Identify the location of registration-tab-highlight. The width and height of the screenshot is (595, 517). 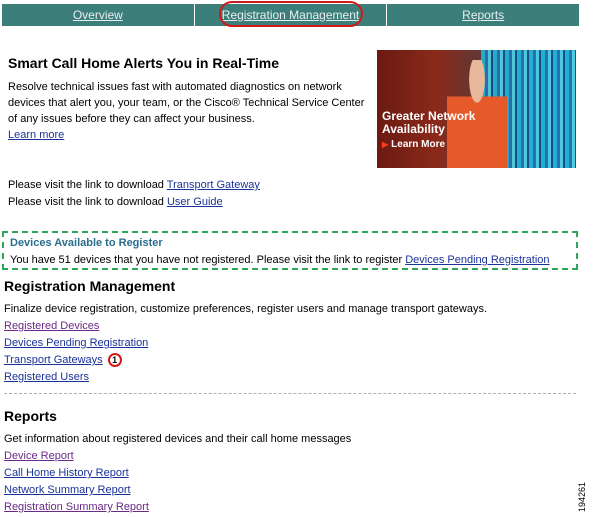
(291, 14).